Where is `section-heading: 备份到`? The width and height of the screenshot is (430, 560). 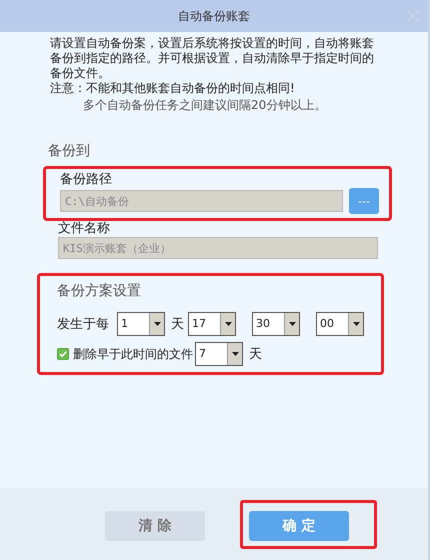
section-heading: 备份到 is located at coordinates (69, 151).